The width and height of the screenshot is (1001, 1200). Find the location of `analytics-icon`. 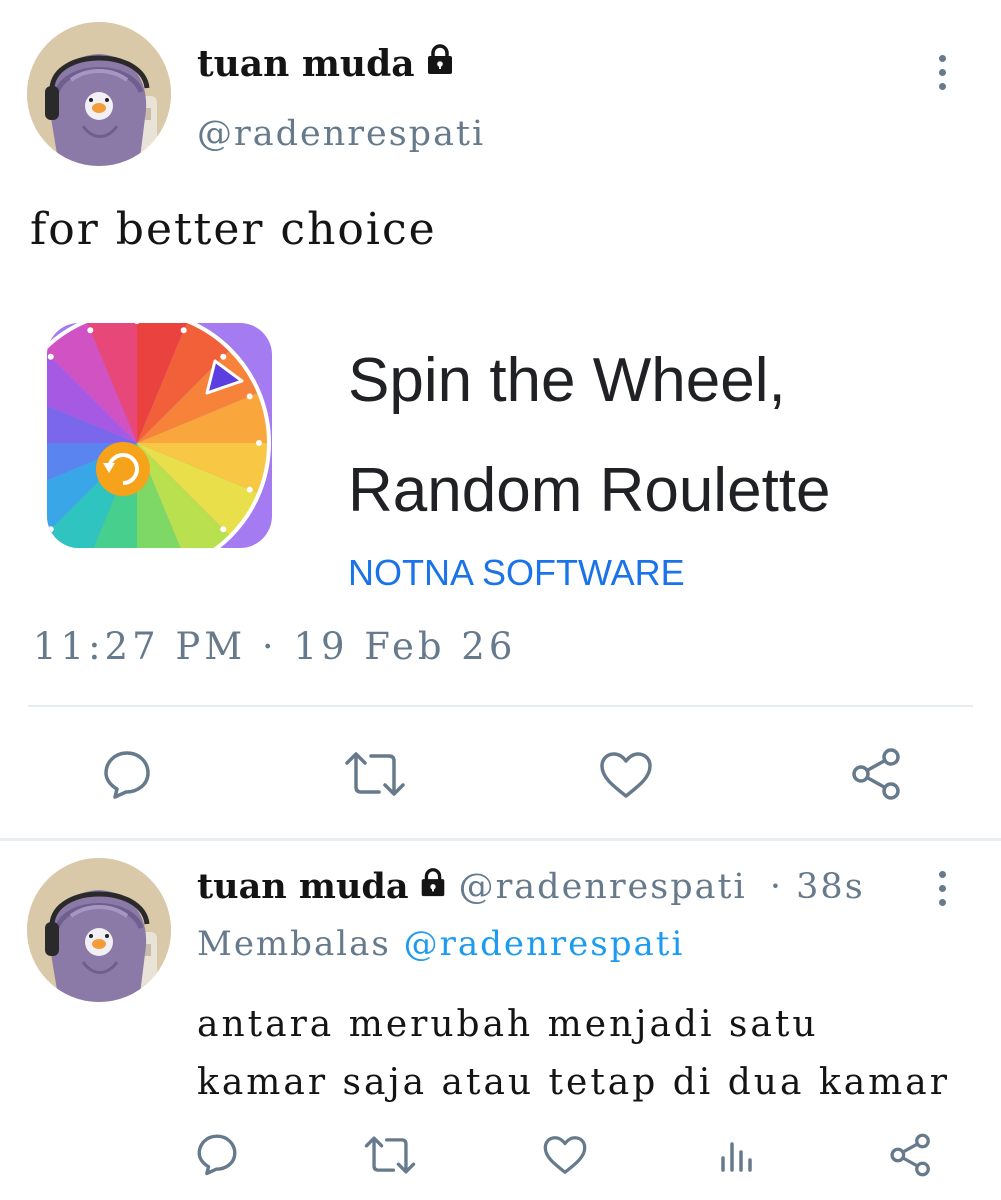

analytics-icon is located at coordinates (738, 1156).